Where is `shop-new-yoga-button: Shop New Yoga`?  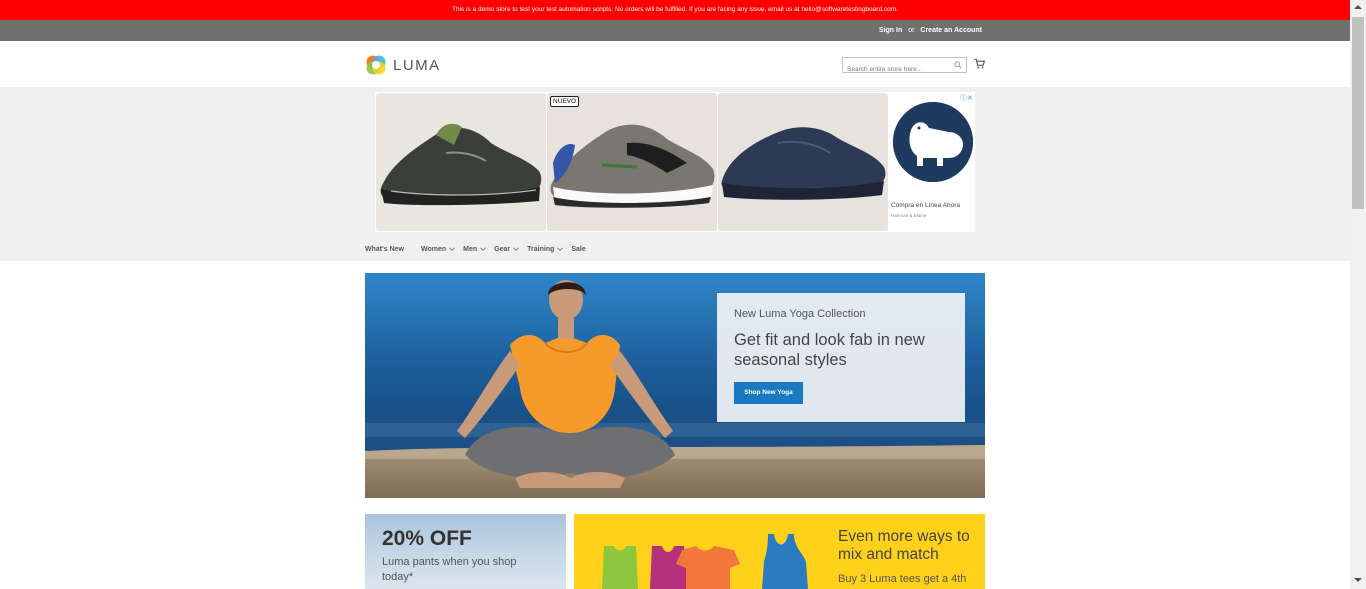 shop-new-yoga-button: Shop New Yoga is located at coordinates (768, 393).